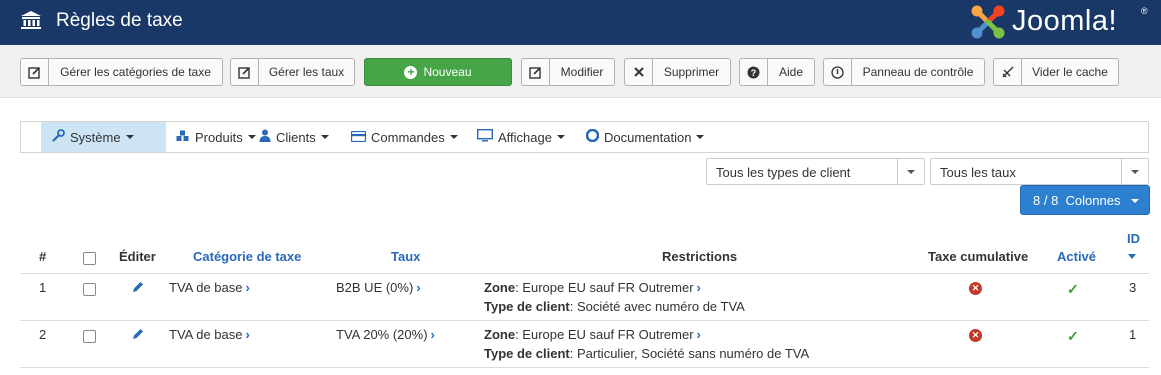 Image resolution: width=1161 pixels, height=375 pixels. Describe the element at coordinates (838, 72) in the screenshot. I see `info-circle-icon` at that location.